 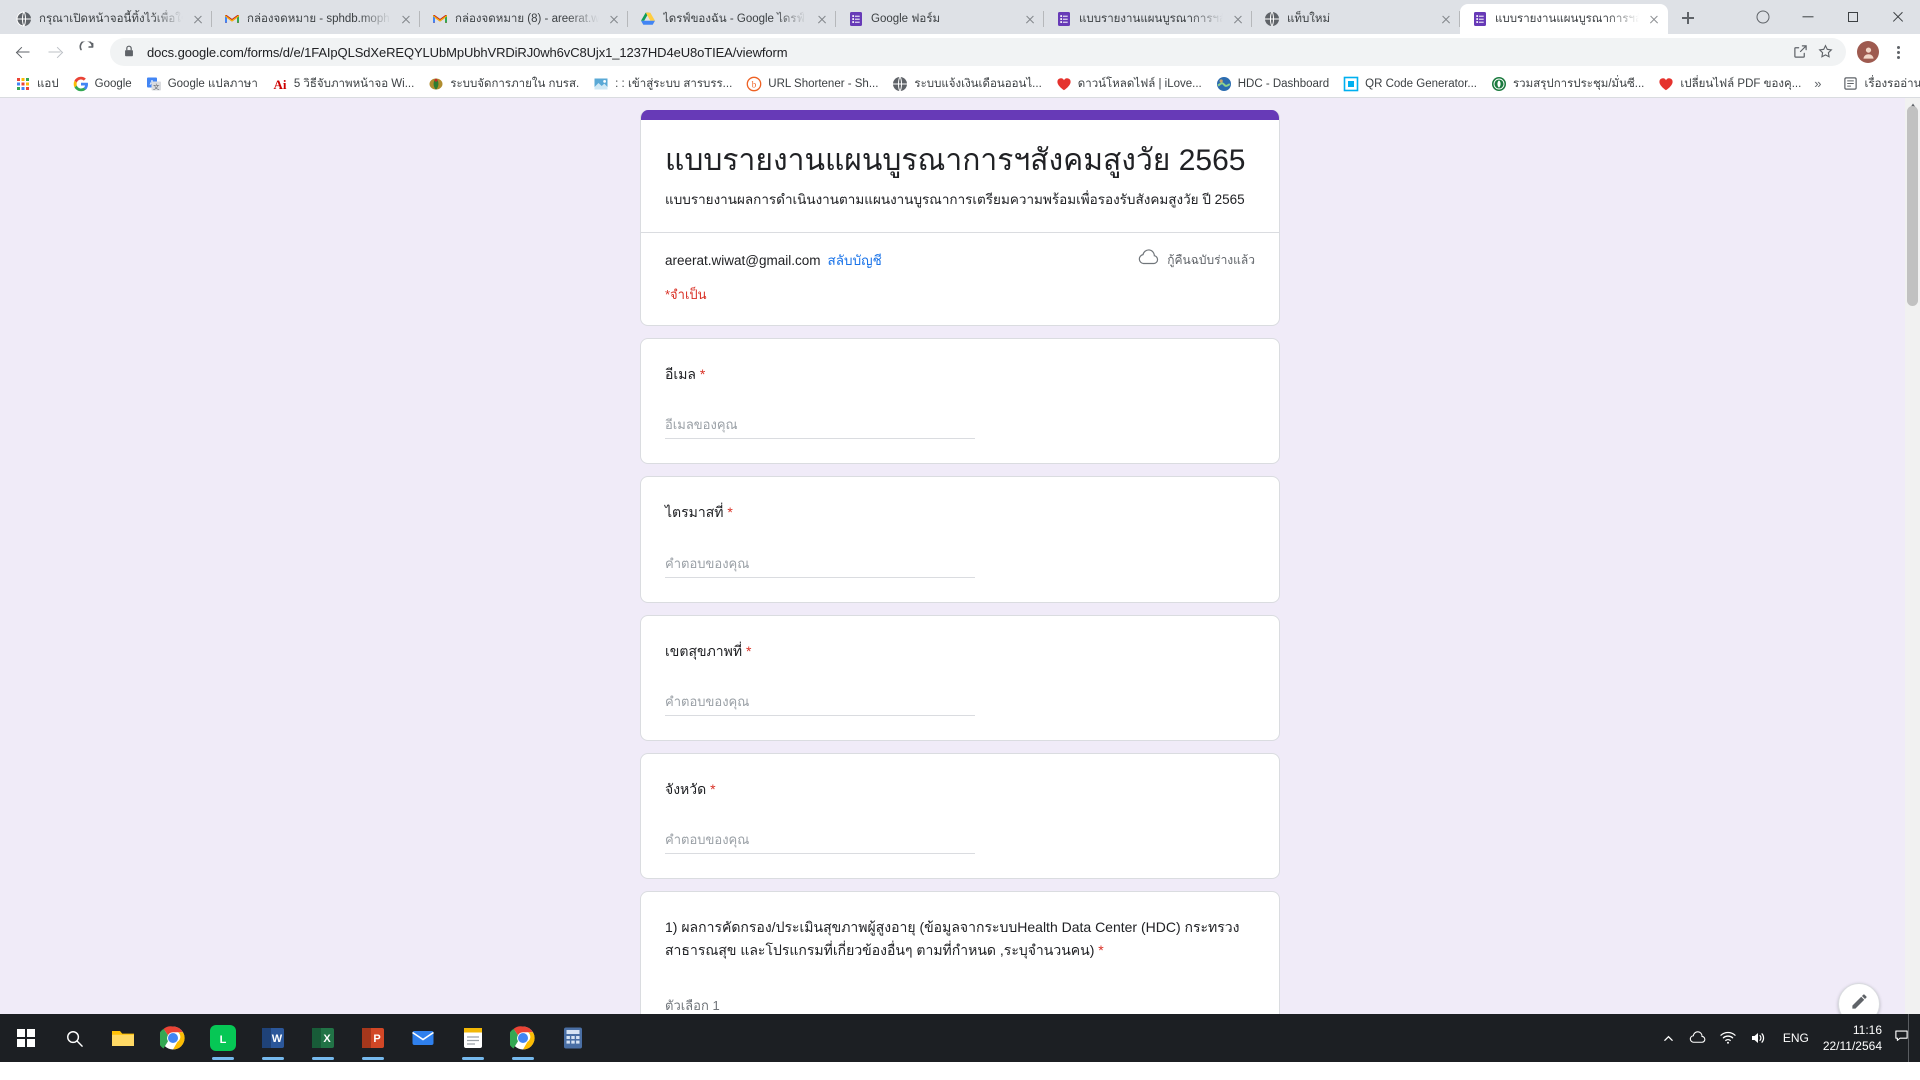 I want to click on line-icon: L, so click(x=223, y=1038).